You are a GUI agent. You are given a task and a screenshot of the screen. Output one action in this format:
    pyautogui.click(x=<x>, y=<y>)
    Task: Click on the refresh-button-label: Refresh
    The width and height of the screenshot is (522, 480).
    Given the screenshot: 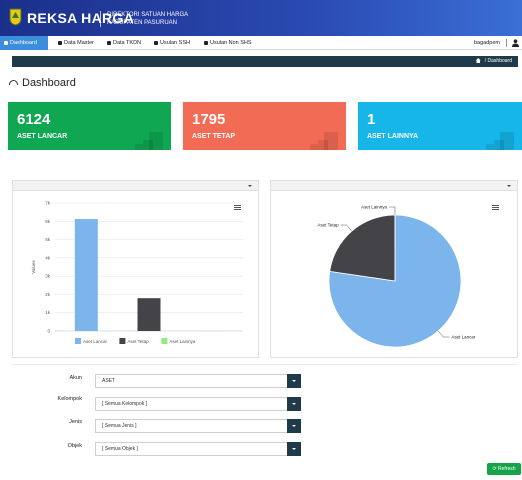 What is the action you would take?
    pyautogui.click(x=507, y=469)
    